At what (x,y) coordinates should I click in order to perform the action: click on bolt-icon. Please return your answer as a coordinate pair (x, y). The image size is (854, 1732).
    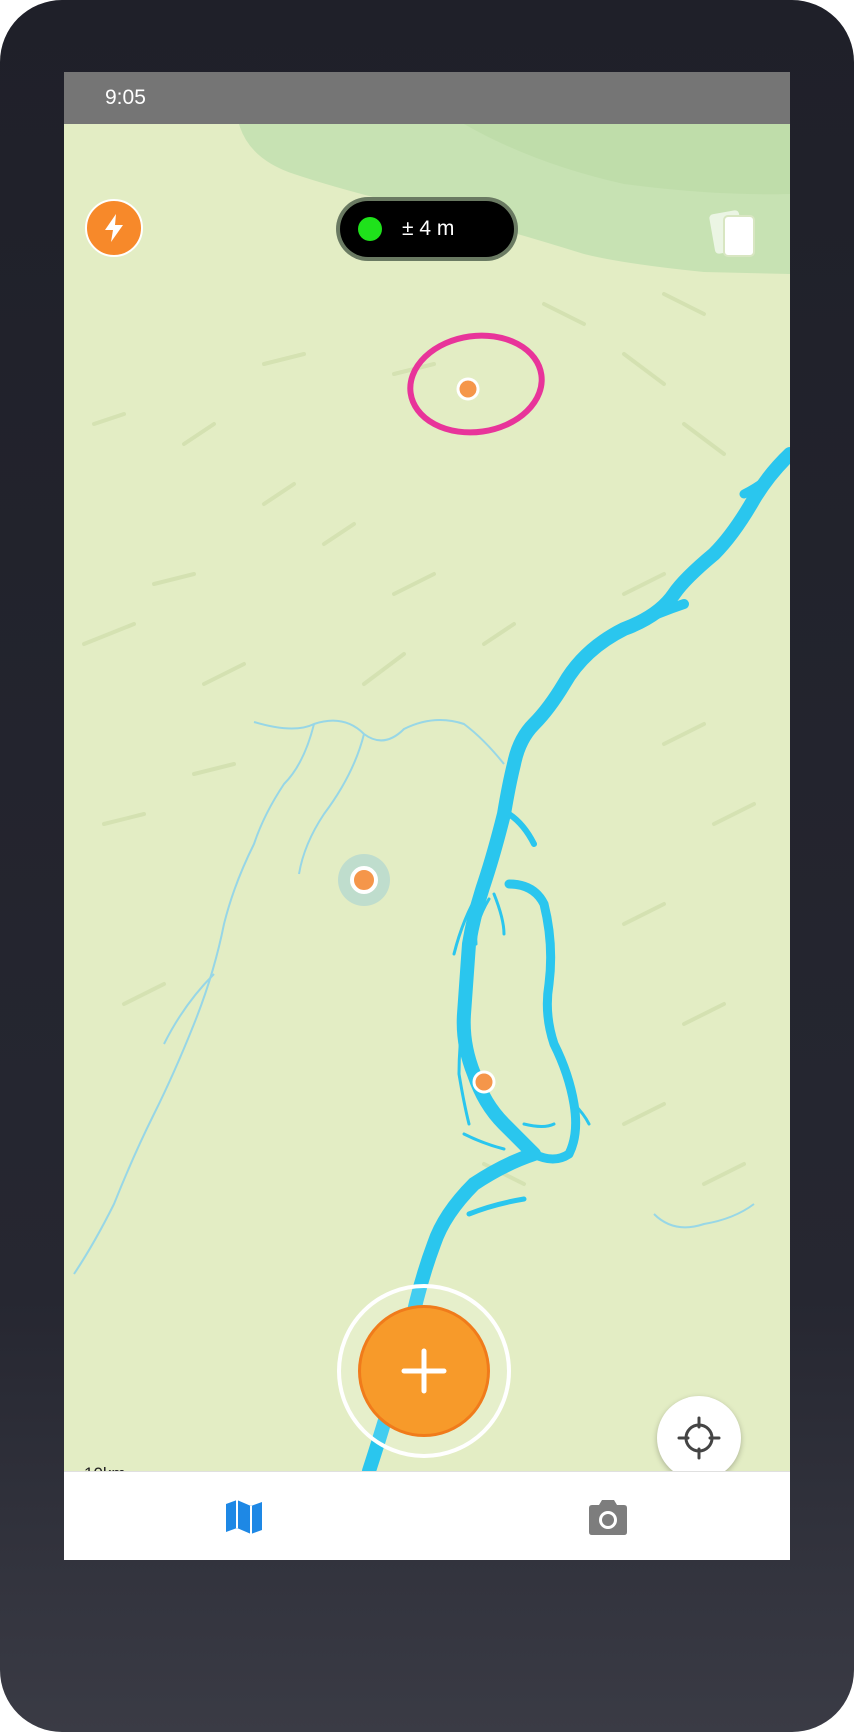
    Looking at the image, I should click on (114, 228).